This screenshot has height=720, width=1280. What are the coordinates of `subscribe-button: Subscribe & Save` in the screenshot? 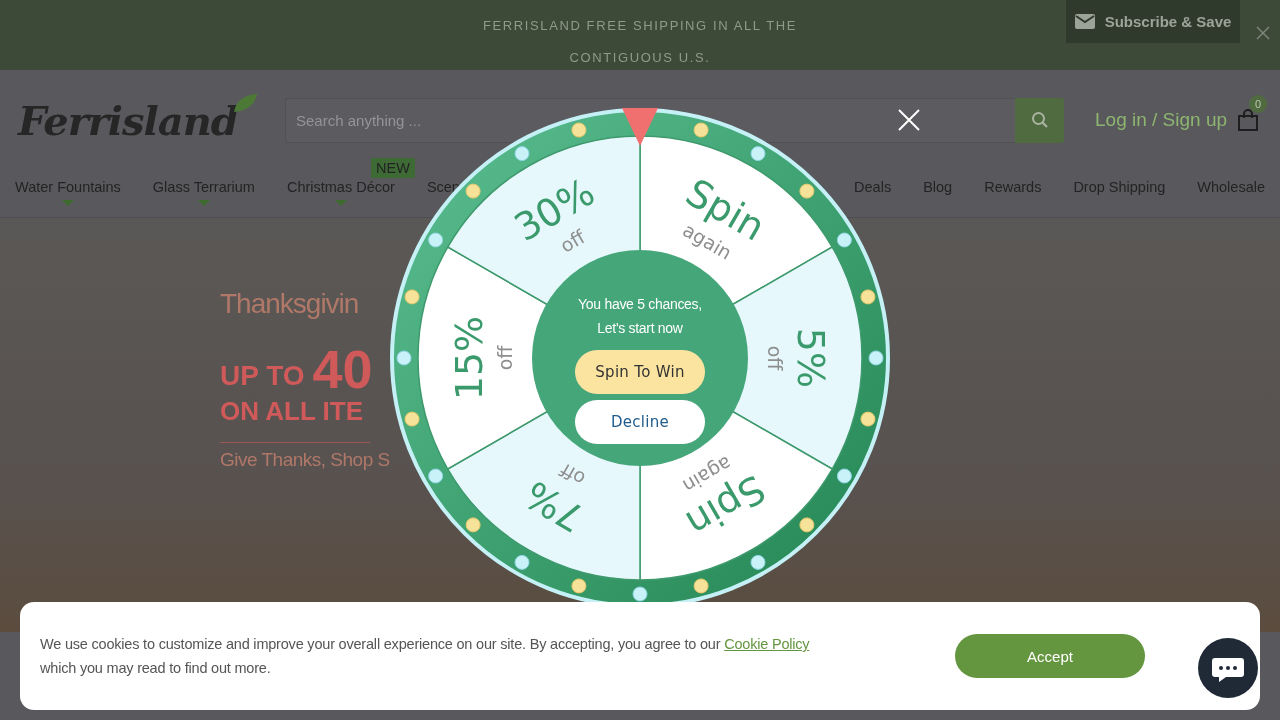 It's located at (1153, 21).